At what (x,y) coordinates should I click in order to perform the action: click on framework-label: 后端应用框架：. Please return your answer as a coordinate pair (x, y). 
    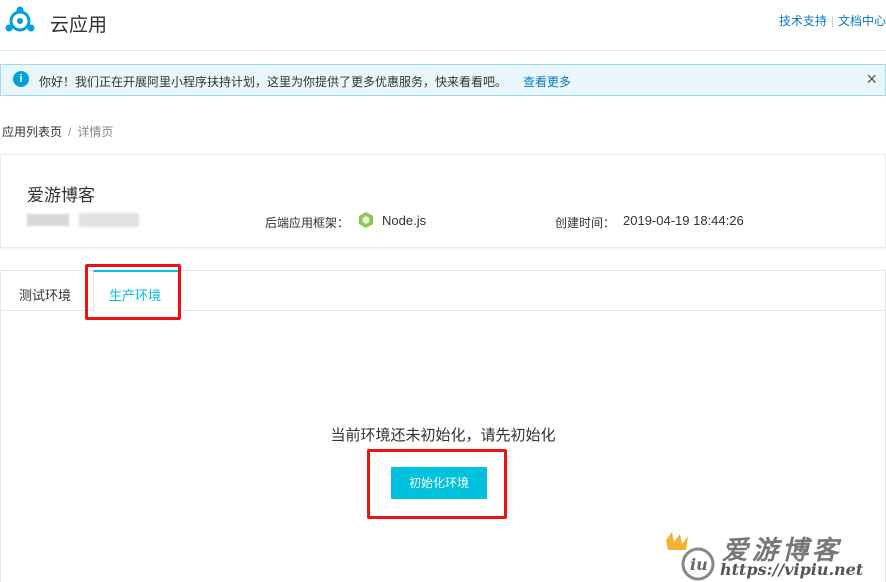
    Looking at the image, I should click on (307, 223).